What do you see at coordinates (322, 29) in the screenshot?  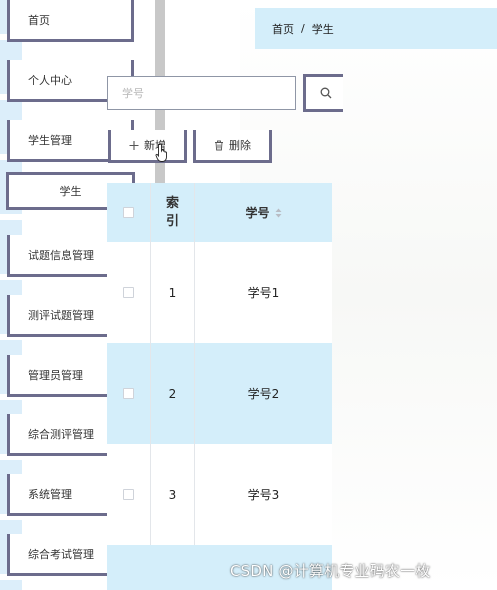 I see `breadcrumb-current: 学生` at bounding box center [322, 29].